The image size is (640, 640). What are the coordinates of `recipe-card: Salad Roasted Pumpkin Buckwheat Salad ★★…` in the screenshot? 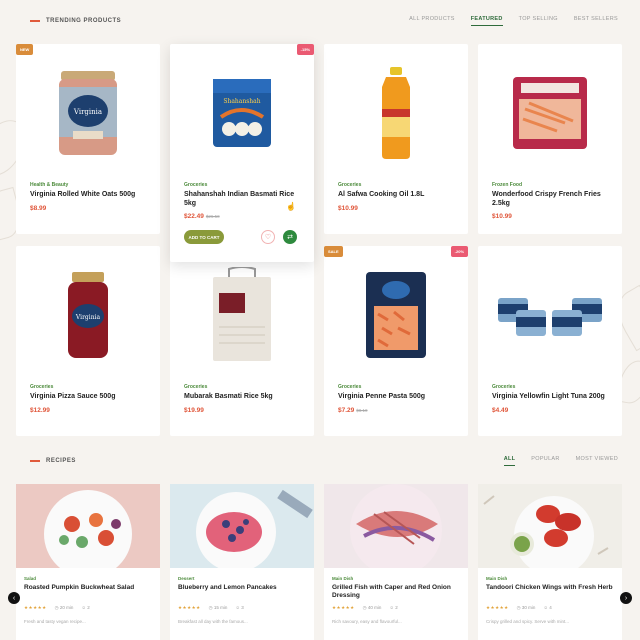 It's located at (88, 562).